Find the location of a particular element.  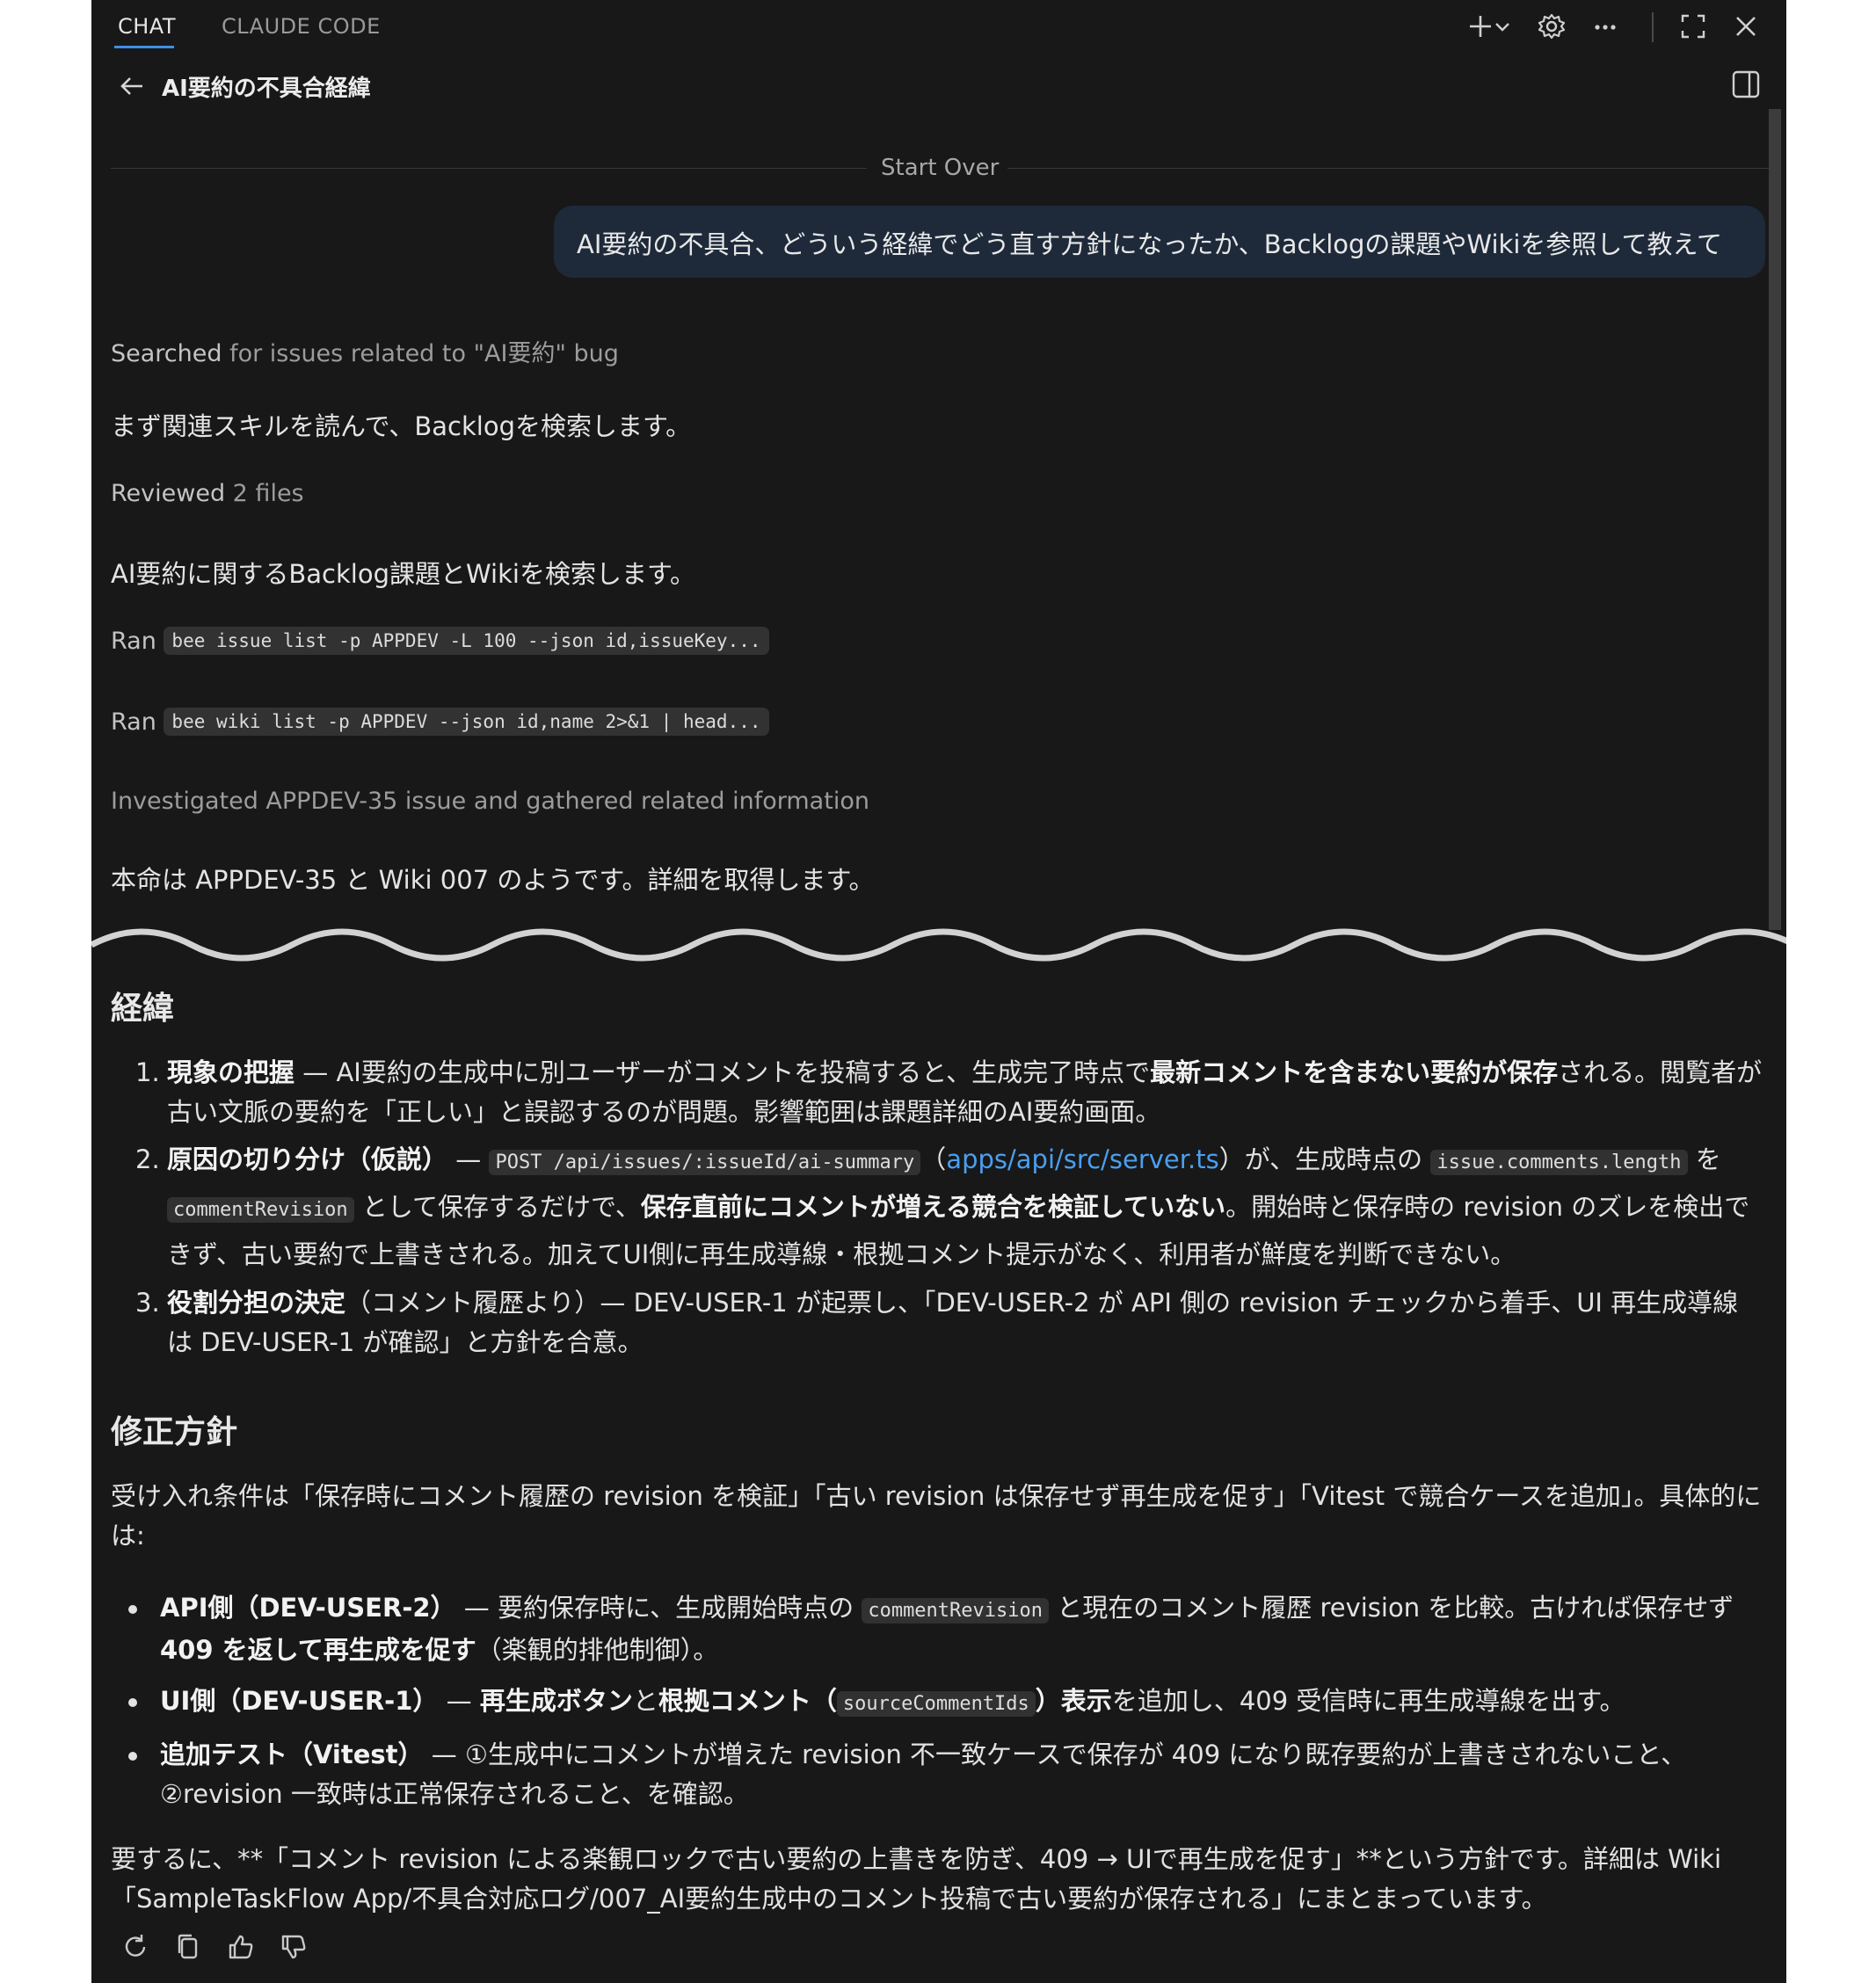

bold-text: 追加テスト（Vitest） is located at coordinates (292, 1754).